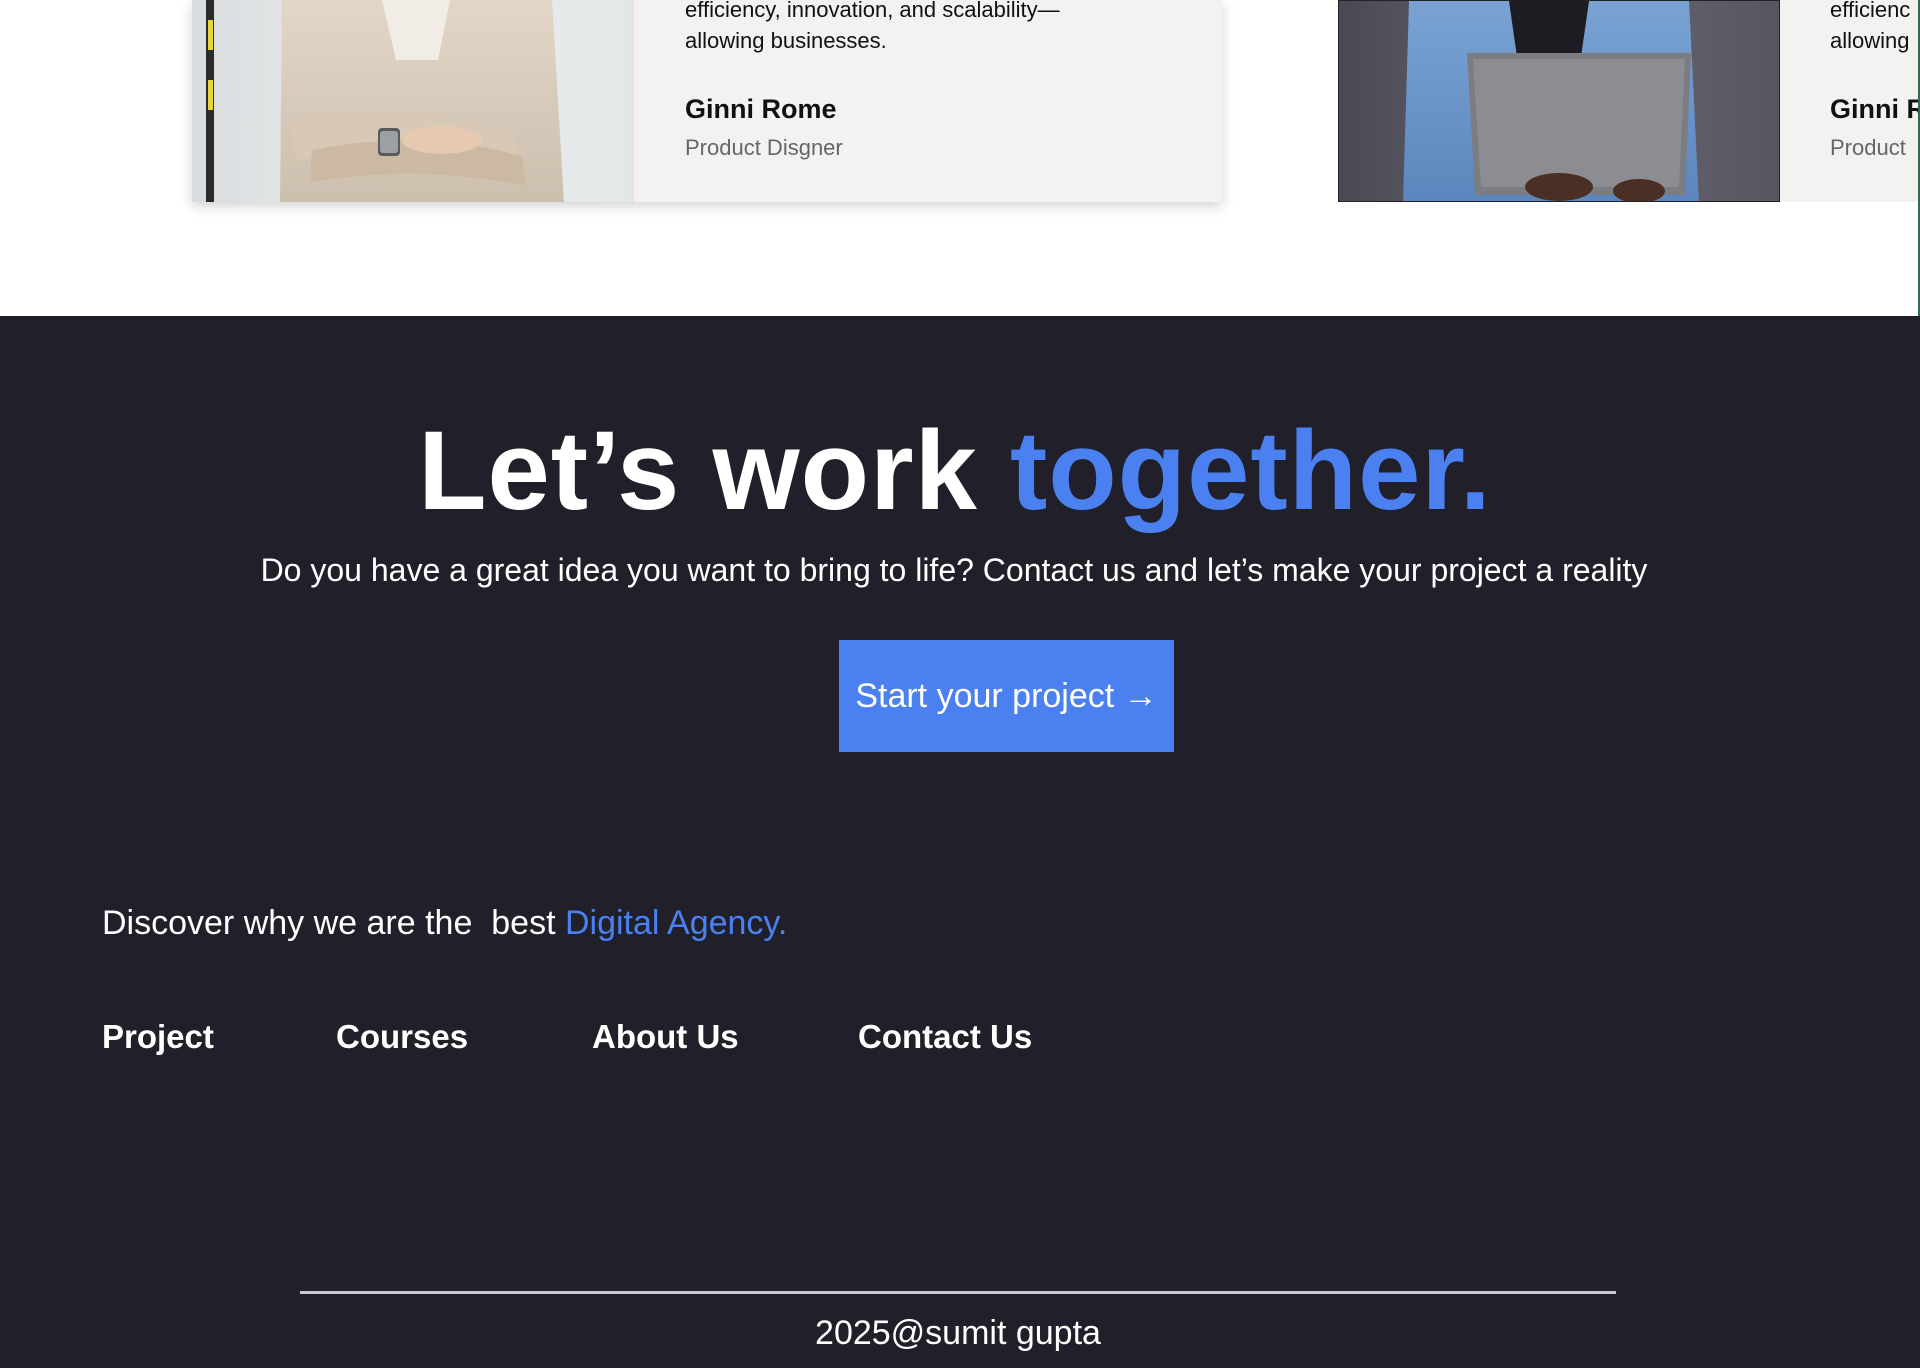 This screenshot has width=1920, height=1368. Describe the element at coordinates (676, 923) in the screenshot. I see `discover-accent-text: Digital Agency.` at that location.